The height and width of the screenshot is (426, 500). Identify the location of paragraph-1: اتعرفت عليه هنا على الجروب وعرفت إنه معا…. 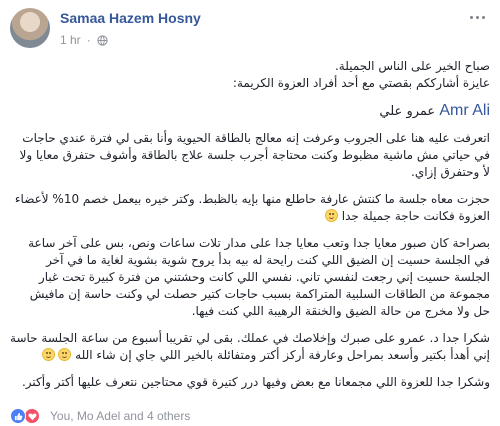
(254, 155).